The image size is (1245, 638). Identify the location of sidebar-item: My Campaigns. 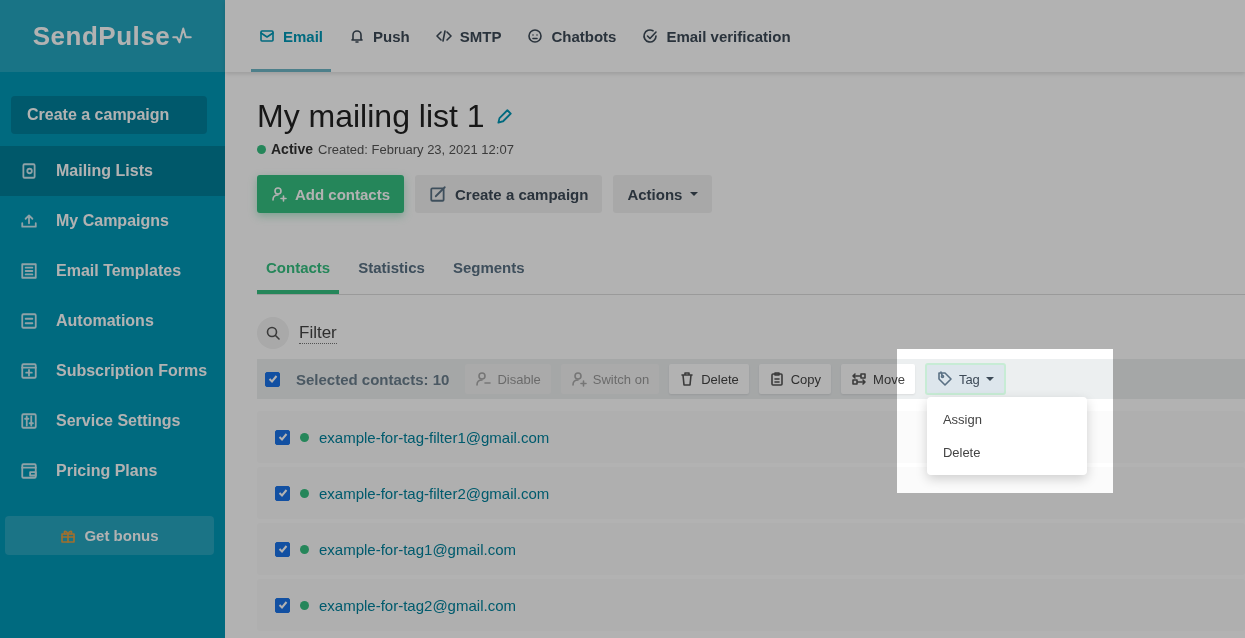
(112, 221).